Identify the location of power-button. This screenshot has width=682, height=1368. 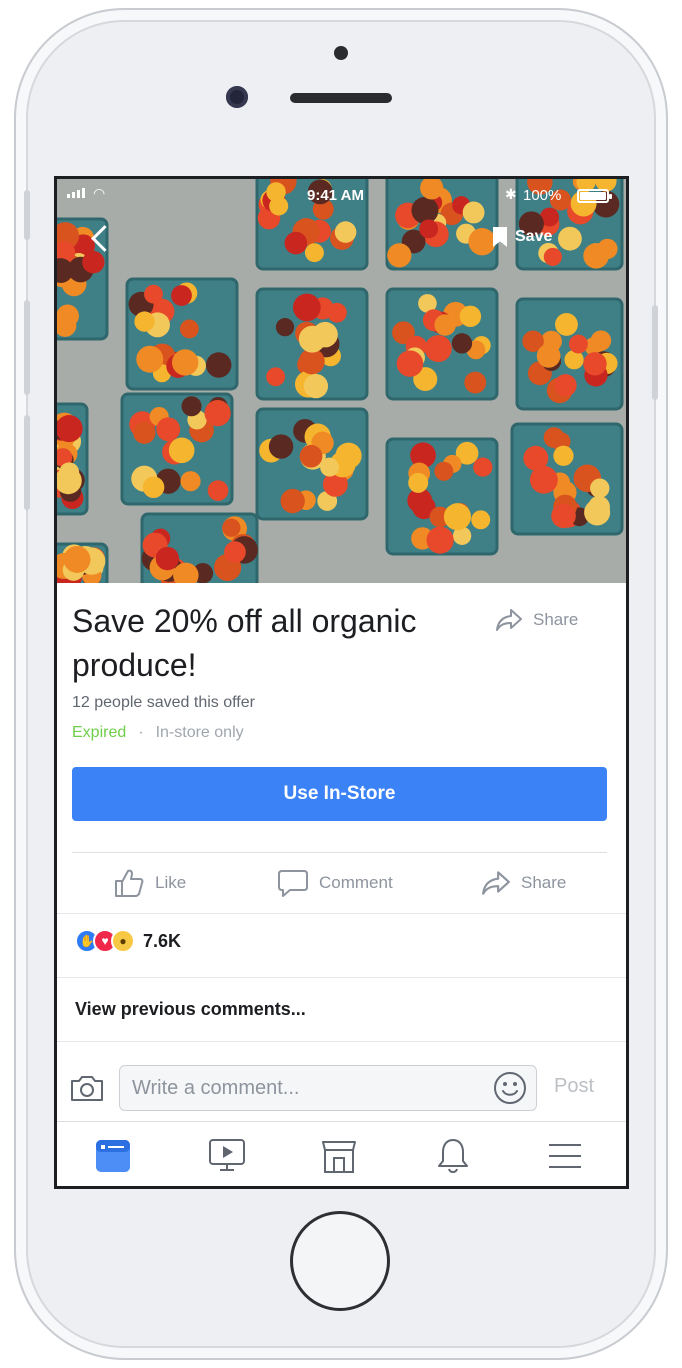
(655, 352).